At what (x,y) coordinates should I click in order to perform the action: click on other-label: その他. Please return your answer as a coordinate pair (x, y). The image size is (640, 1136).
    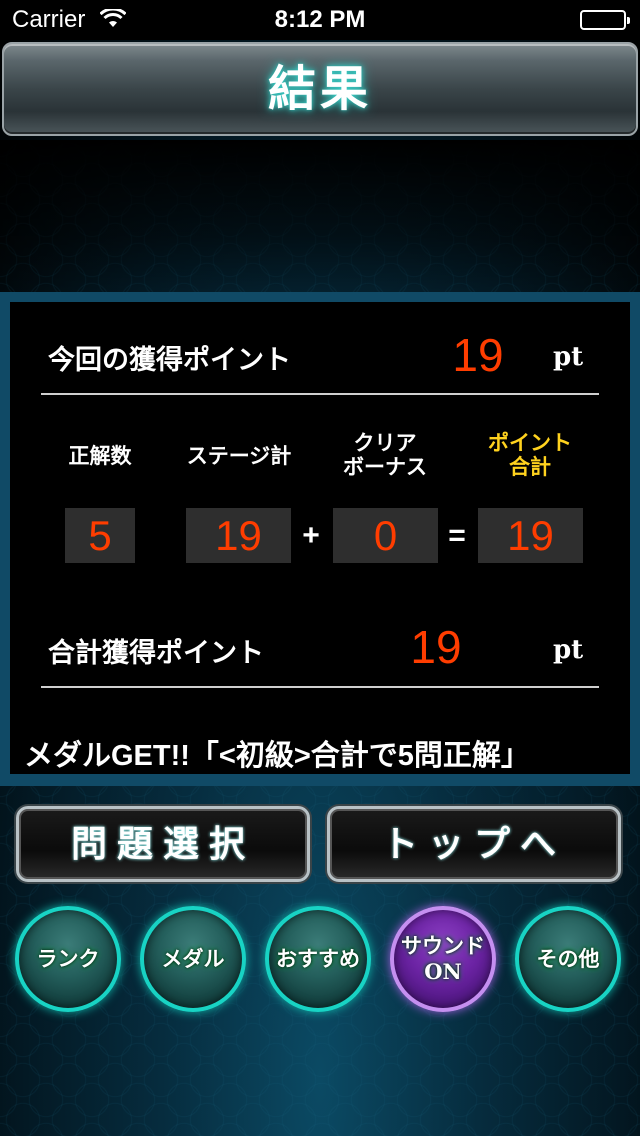
    Looking at the image, I should click on (568, 958).